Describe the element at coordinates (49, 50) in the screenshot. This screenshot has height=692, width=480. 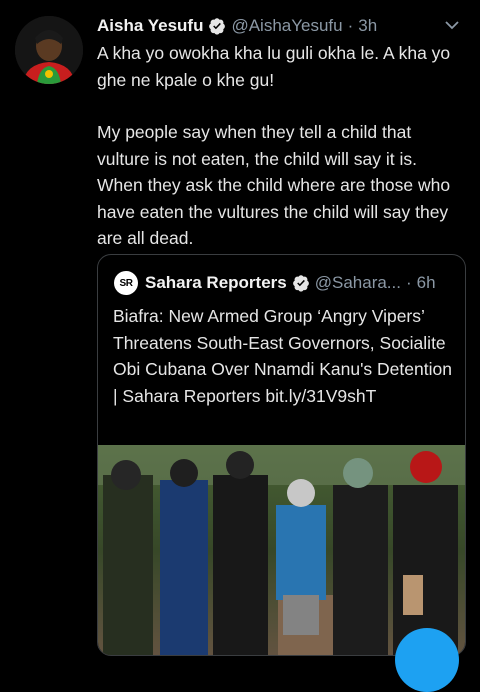
I see `avatar` at that location.